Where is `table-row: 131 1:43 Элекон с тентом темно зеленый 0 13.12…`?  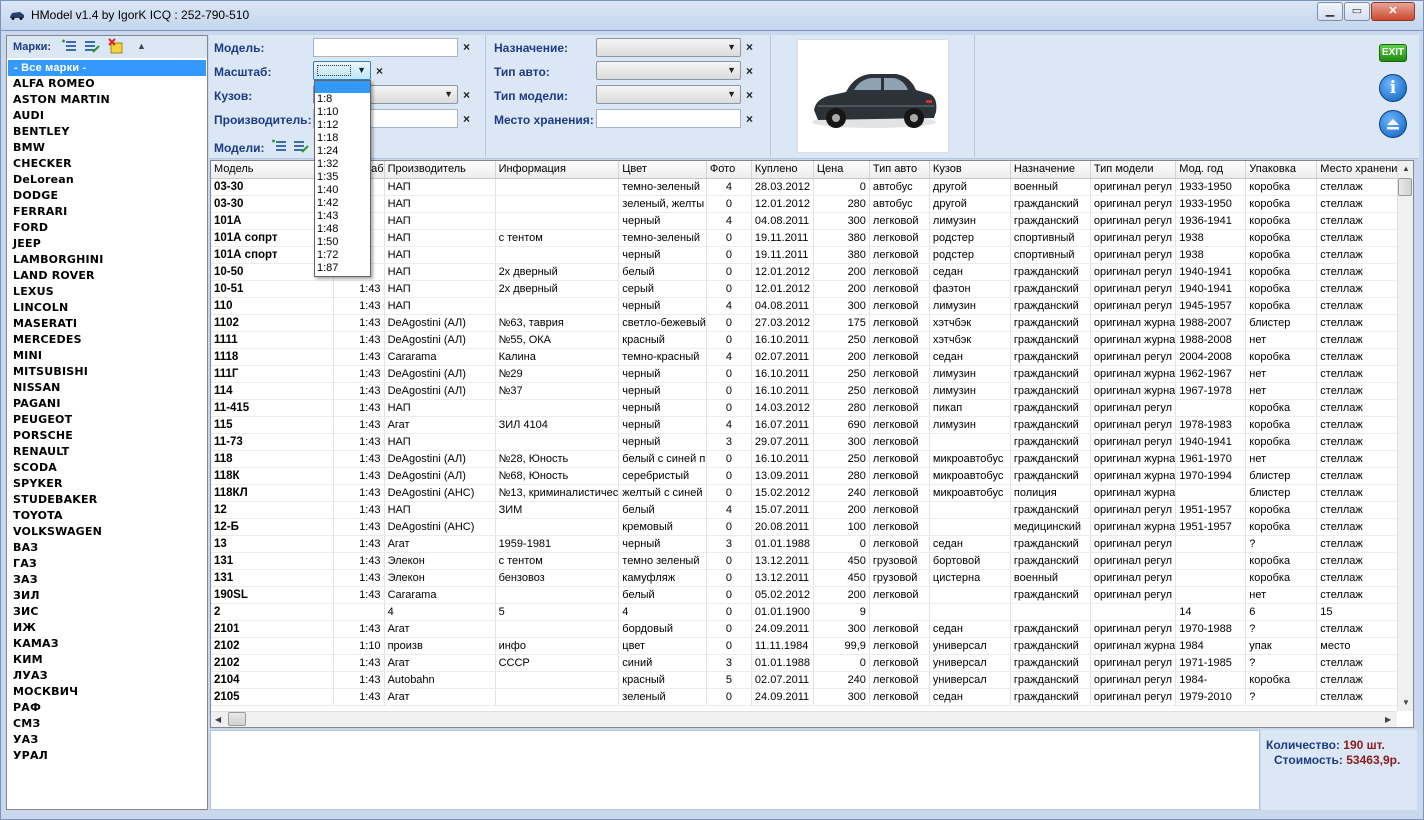
table-row: 131 1:43 Элекон с тентом темно зеленый 0 13.12… is located at coordinates (808, 561).